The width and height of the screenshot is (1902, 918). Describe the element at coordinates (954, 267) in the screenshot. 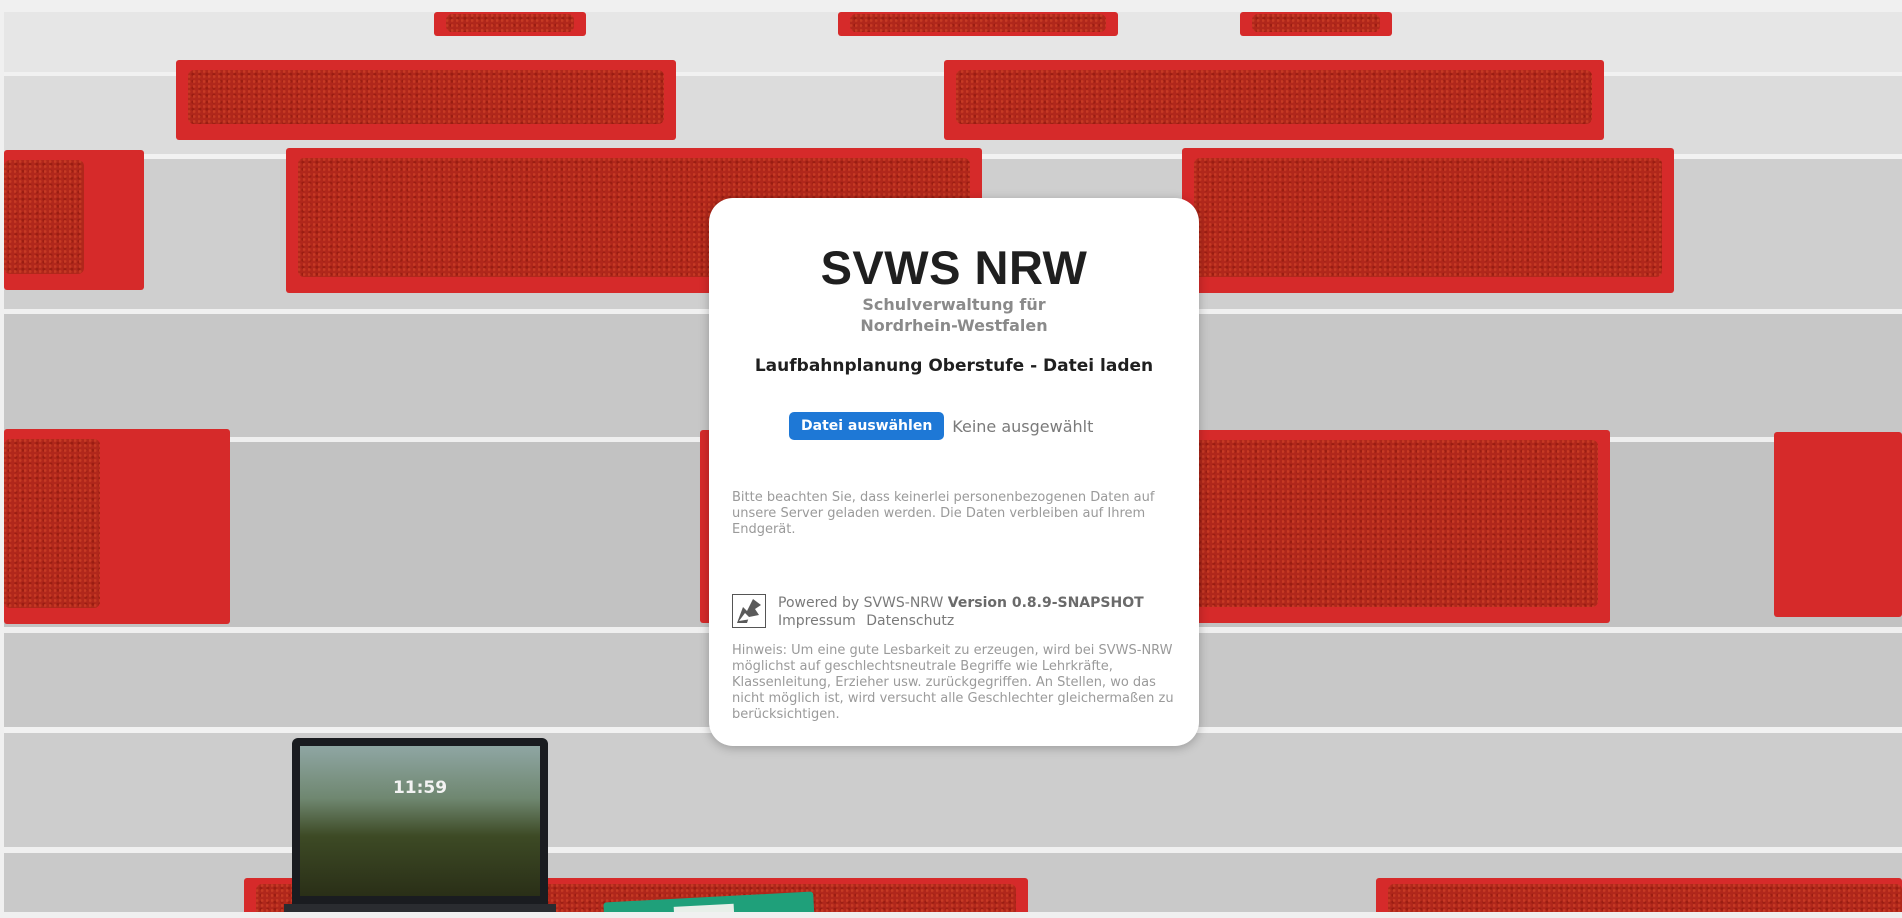

I see `app-title: SVWS NRW` at that location.